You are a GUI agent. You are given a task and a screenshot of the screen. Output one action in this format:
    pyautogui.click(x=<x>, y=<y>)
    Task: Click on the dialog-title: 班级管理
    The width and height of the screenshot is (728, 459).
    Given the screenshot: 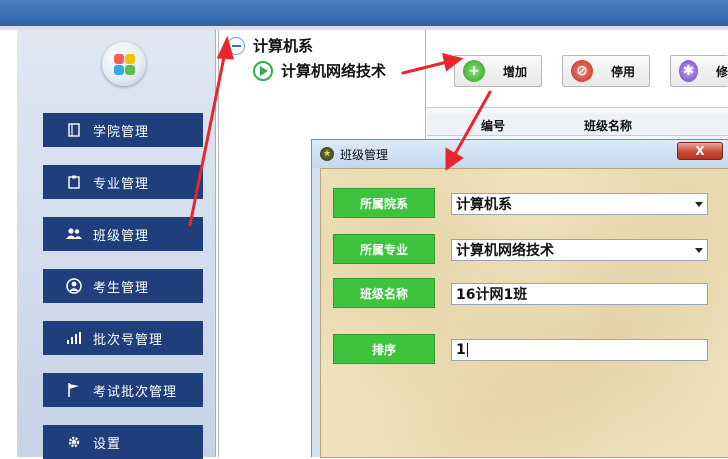 What is the action you would take?
    pyautogui.click(x=364, y=154)
    